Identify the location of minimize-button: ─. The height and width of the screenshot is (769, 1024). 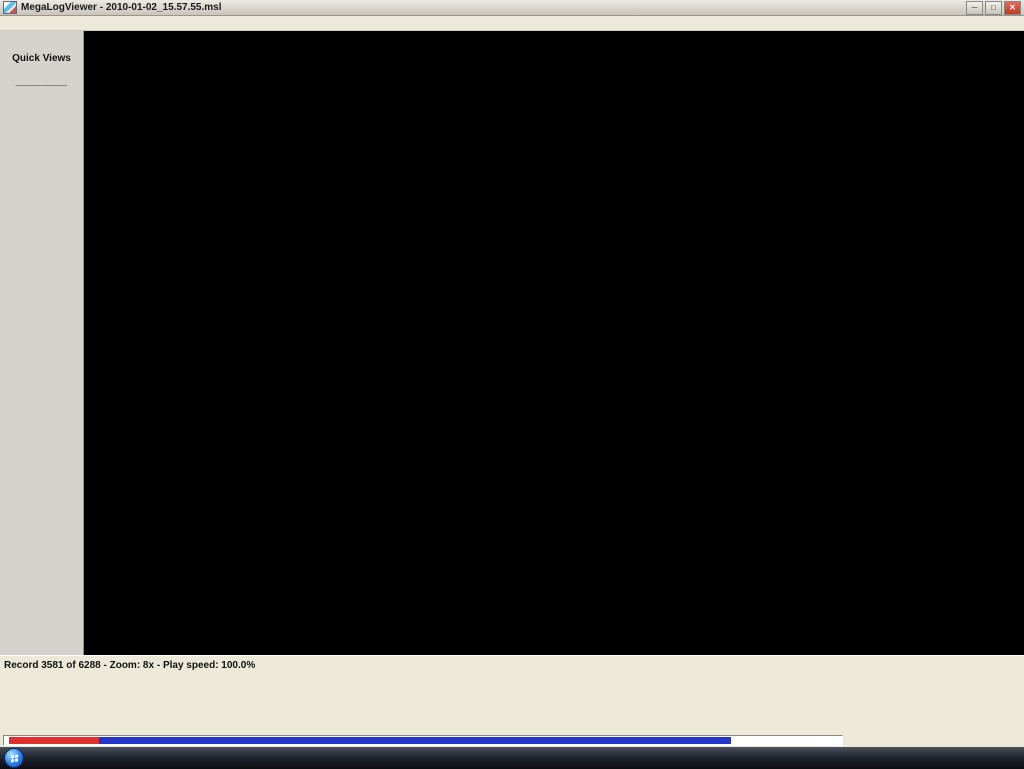
(974, 7).